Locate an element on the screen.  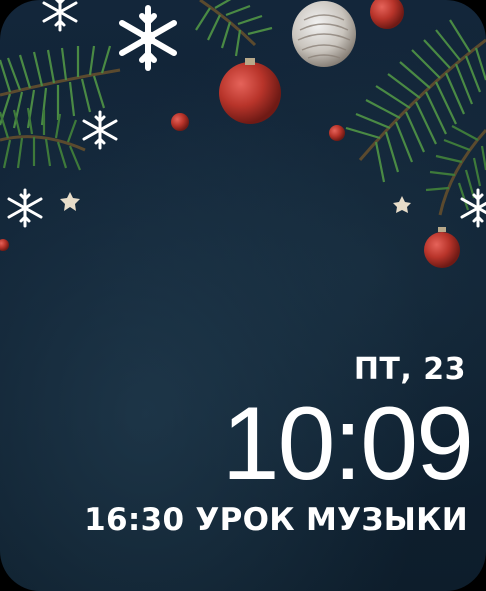
star-decor is located at coordinates (235, 202).